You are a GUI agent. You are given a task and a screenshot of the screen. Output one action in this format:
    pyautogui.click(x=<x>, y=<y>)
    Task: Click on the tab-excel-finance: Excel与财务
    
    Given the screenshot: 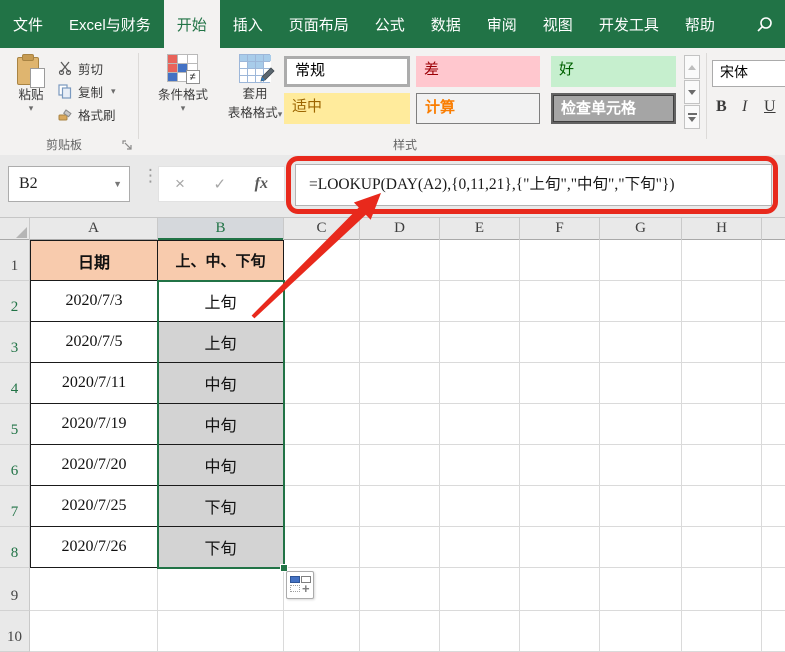 What is the action you would take?
    pyautogui.click(x=110, y=24)
    